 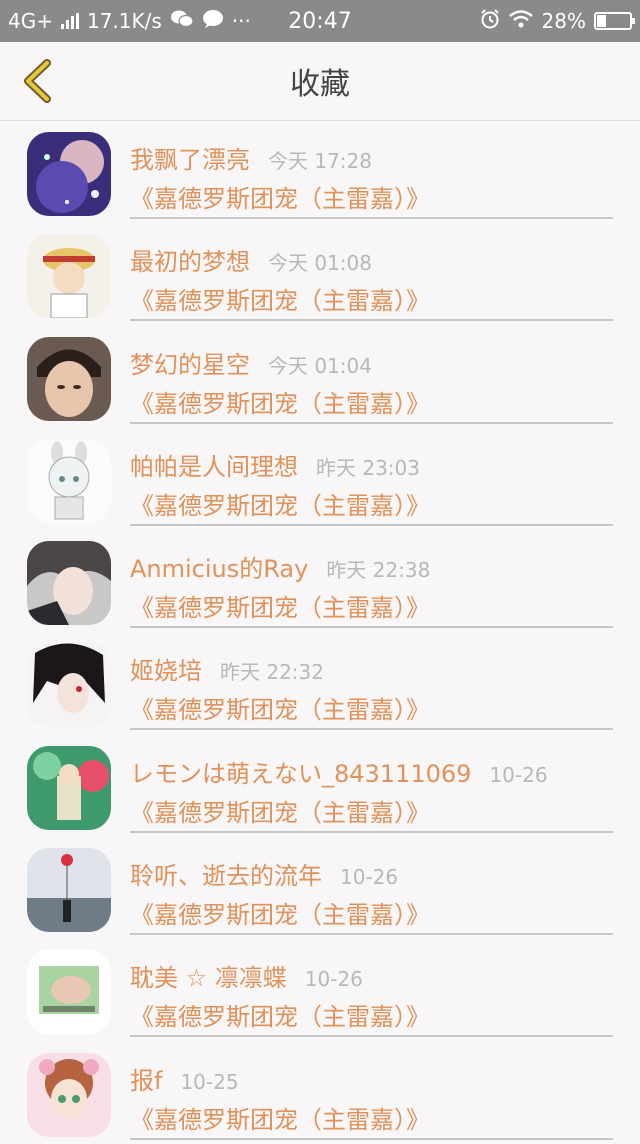 I want to click on item-header: Anmicius的Ray 昨天 22:38, so click(x=280, y=566).